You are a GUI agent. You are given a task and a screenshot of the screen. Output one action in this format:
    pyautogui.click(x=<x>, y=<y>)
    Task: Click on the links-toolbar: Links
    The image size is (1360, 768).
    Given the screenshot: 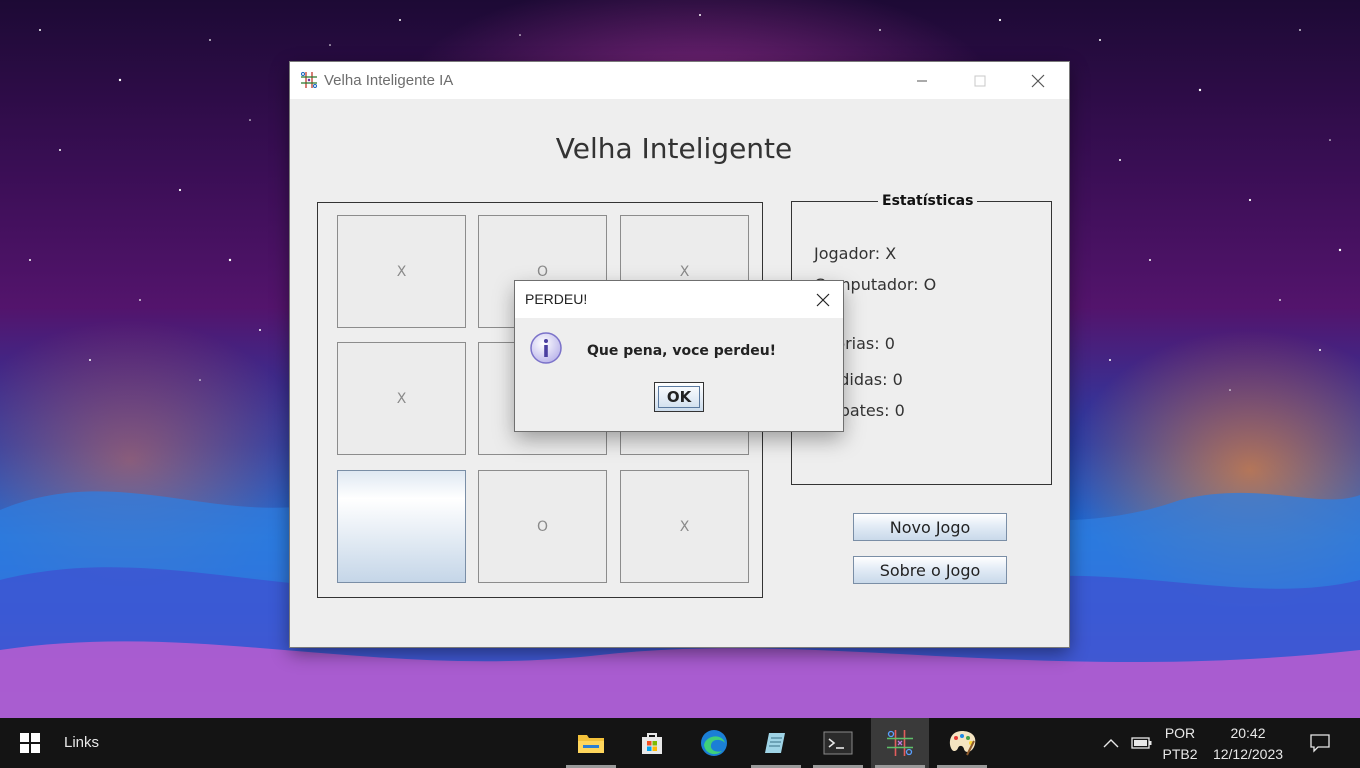 What is the action you would take?
    pyautogui.click(x=81, y=742)
    